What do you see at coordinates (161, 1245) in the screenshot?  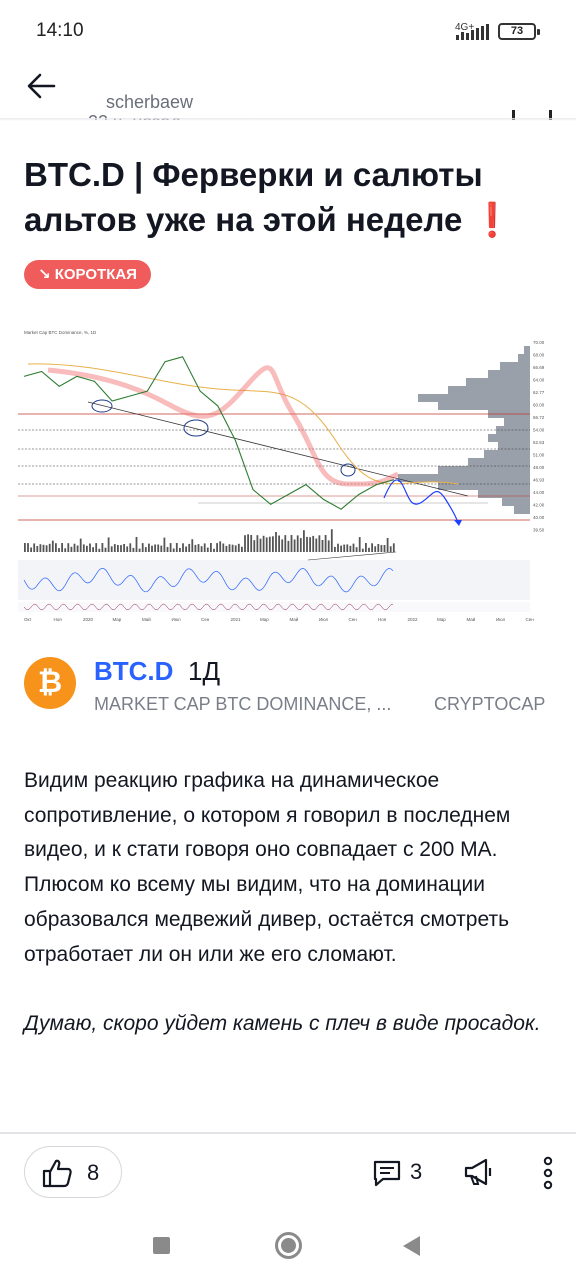 I see `recent-apps-icon` at bounding box center [161, 1245].